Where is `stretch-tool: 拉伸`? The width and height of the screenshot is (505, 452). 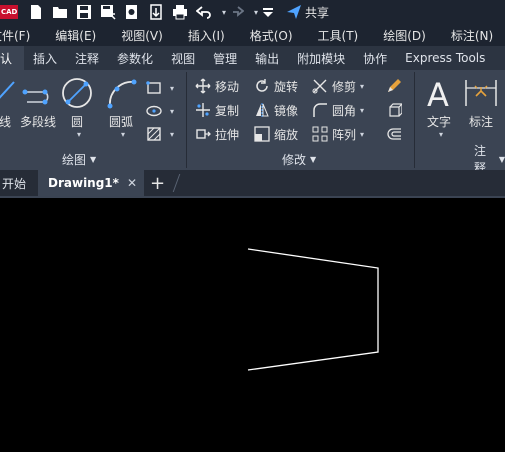
stretch-tool: 拉伸 is located at coordinates (217, 134).